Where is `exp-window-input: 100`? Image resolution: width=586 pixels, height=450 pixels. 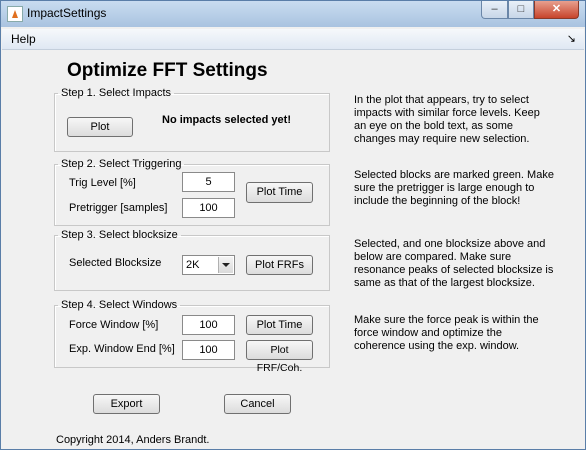 exp-window-input: 100 is located at coordinates (208, 350).